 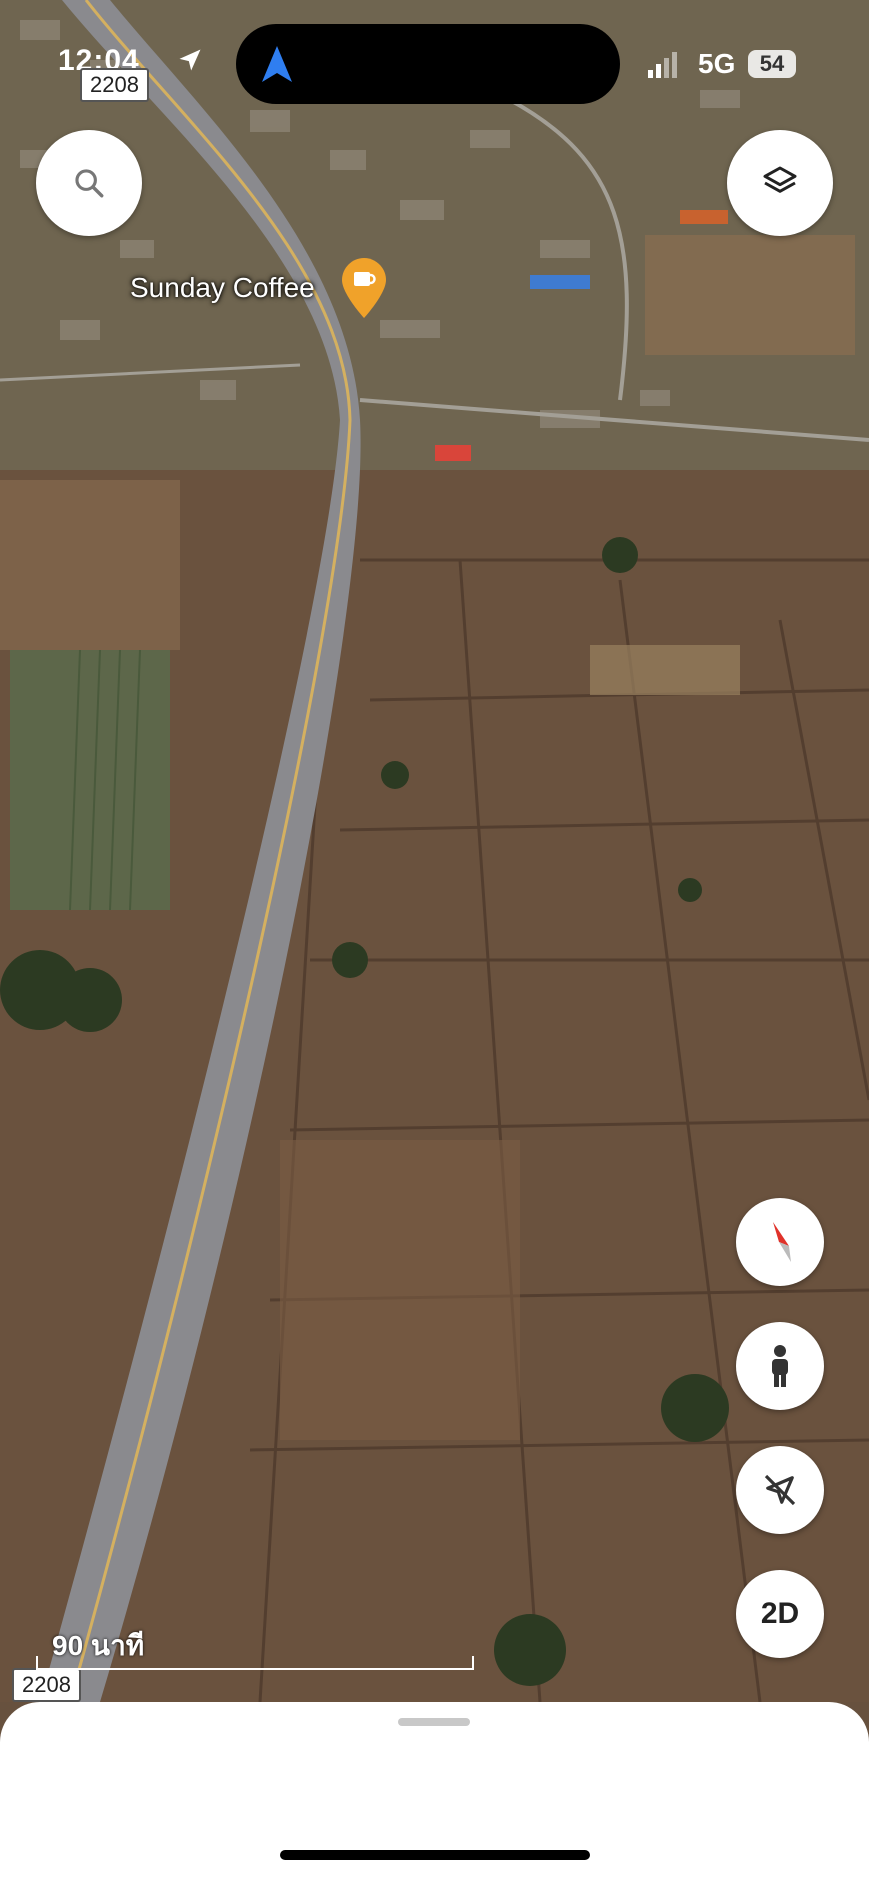 I want to click on dynamic-island, so click(x=428, y=64).